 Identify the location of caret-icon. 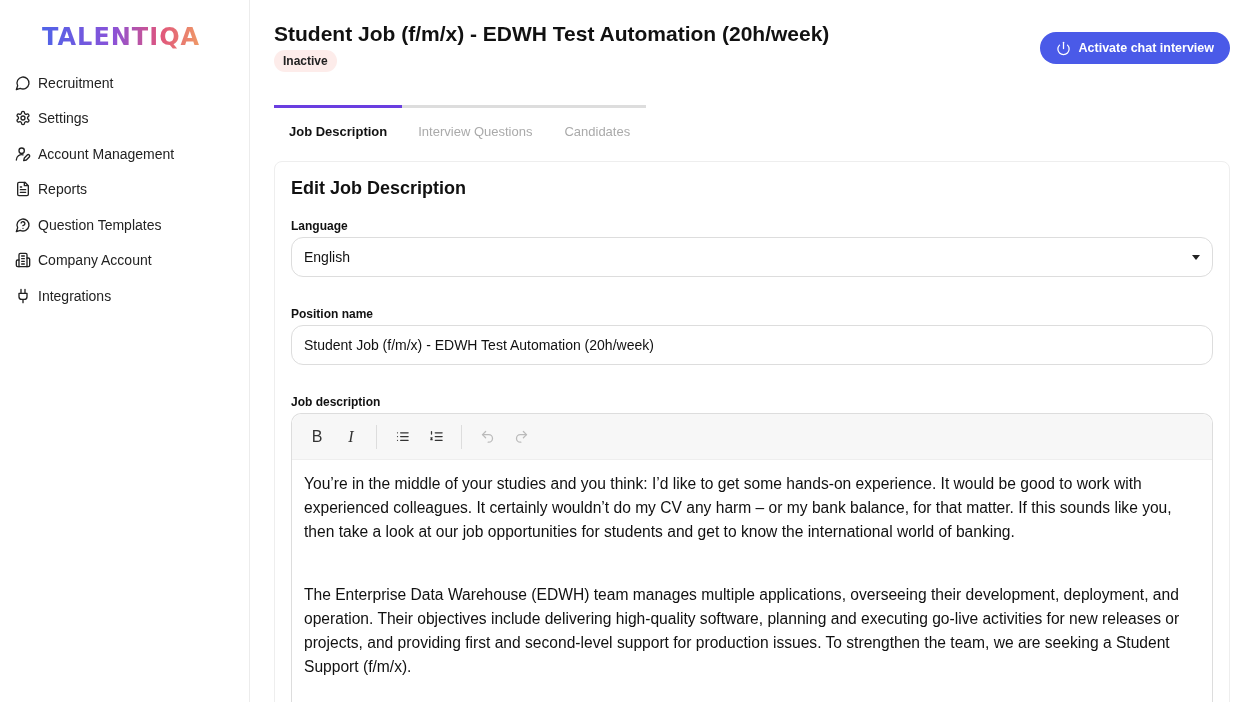
(1196, 257).